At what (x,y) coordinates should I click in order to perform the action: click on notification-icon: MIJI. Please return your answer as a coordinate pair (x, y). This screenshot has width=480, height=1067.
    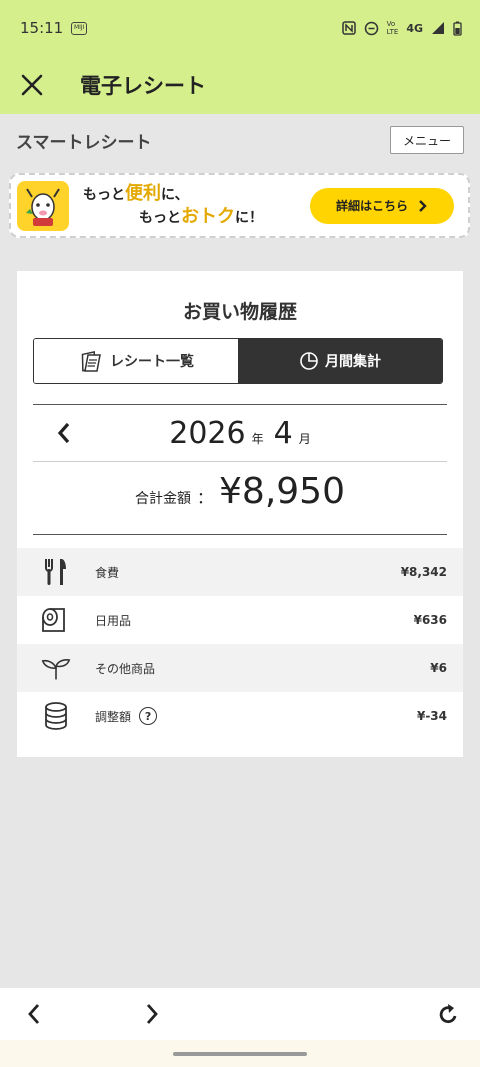
    Looking at the image, I should click on (79, 28).